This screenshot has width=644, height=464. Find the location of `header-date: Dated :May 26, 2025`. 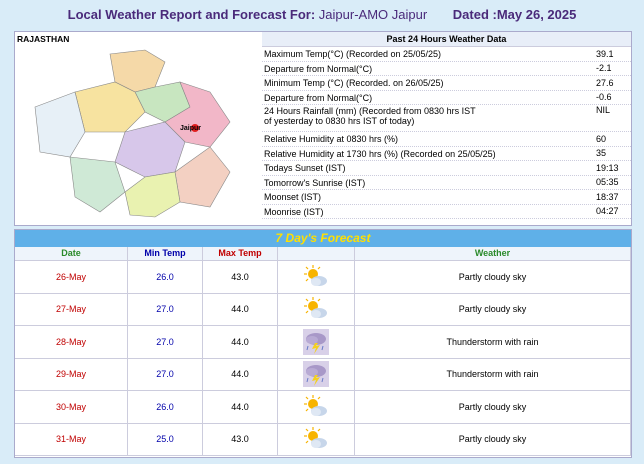

header-date: Dated :May 26, 2025 is located at coordinates (514, 14).